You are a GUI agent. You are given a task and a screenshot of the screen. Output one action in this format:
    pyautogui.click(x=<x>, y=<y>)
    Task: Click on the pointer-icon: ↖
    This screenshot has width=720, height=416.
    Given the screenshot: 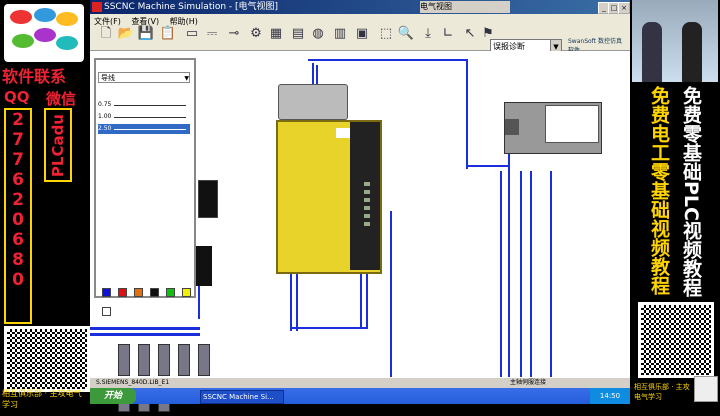 What is the action you would take?
    pyautogui.click(x=470, y=34)
    